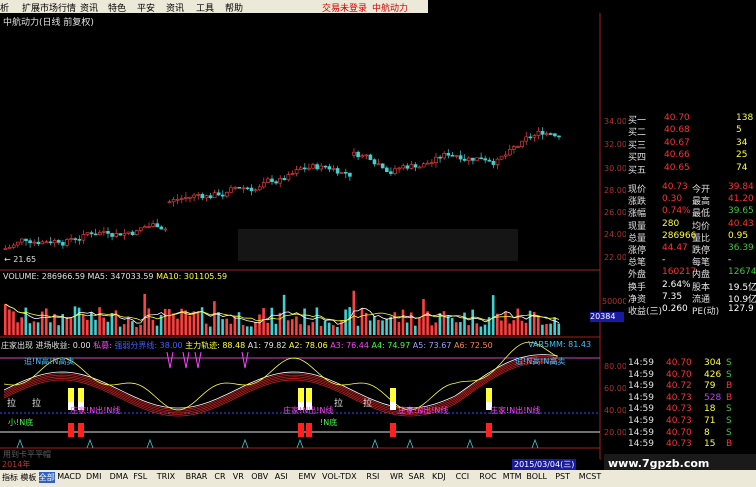  What do you see at coordinates (259, 476) in the screenshot?
I see `indicator-tab: OBV` at bounding box center [259, 476].